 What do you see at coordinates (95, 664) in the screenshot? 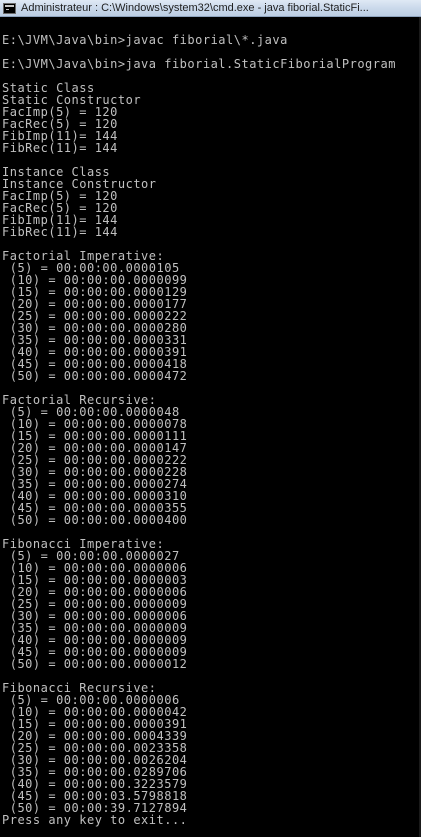
I see `console-line: (50) = 00:00:00.0000012` at bounding box center [95, 664].